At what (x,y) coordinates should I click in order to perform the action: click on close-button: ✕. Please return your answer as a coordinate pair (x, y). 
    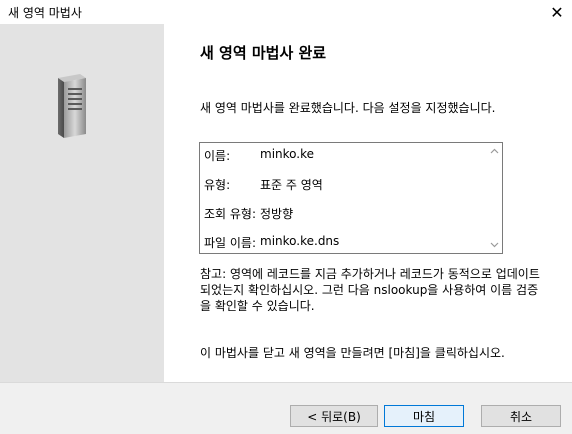
    Looking at the image, I should click on (557, 12).